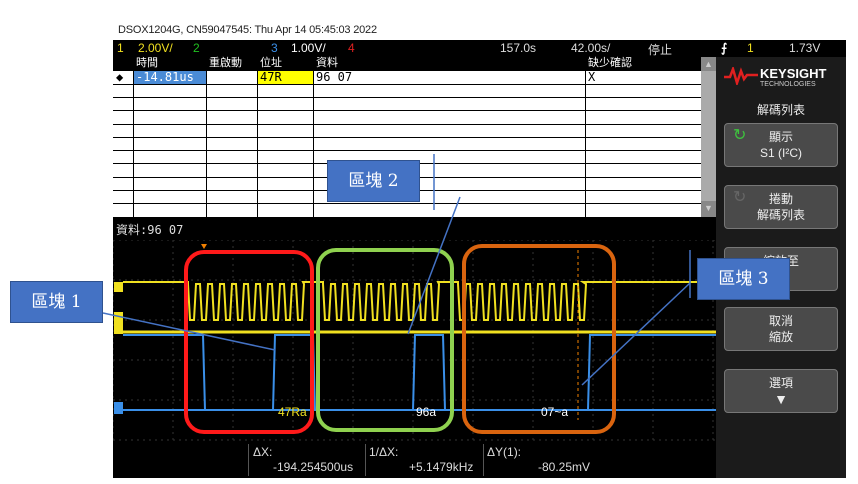 The width and height of the screenshot is (858, 484). Describe the element at coordinates (56, 302) in the screenshot. I see `callout-block-1: 區塊 1` at that location.